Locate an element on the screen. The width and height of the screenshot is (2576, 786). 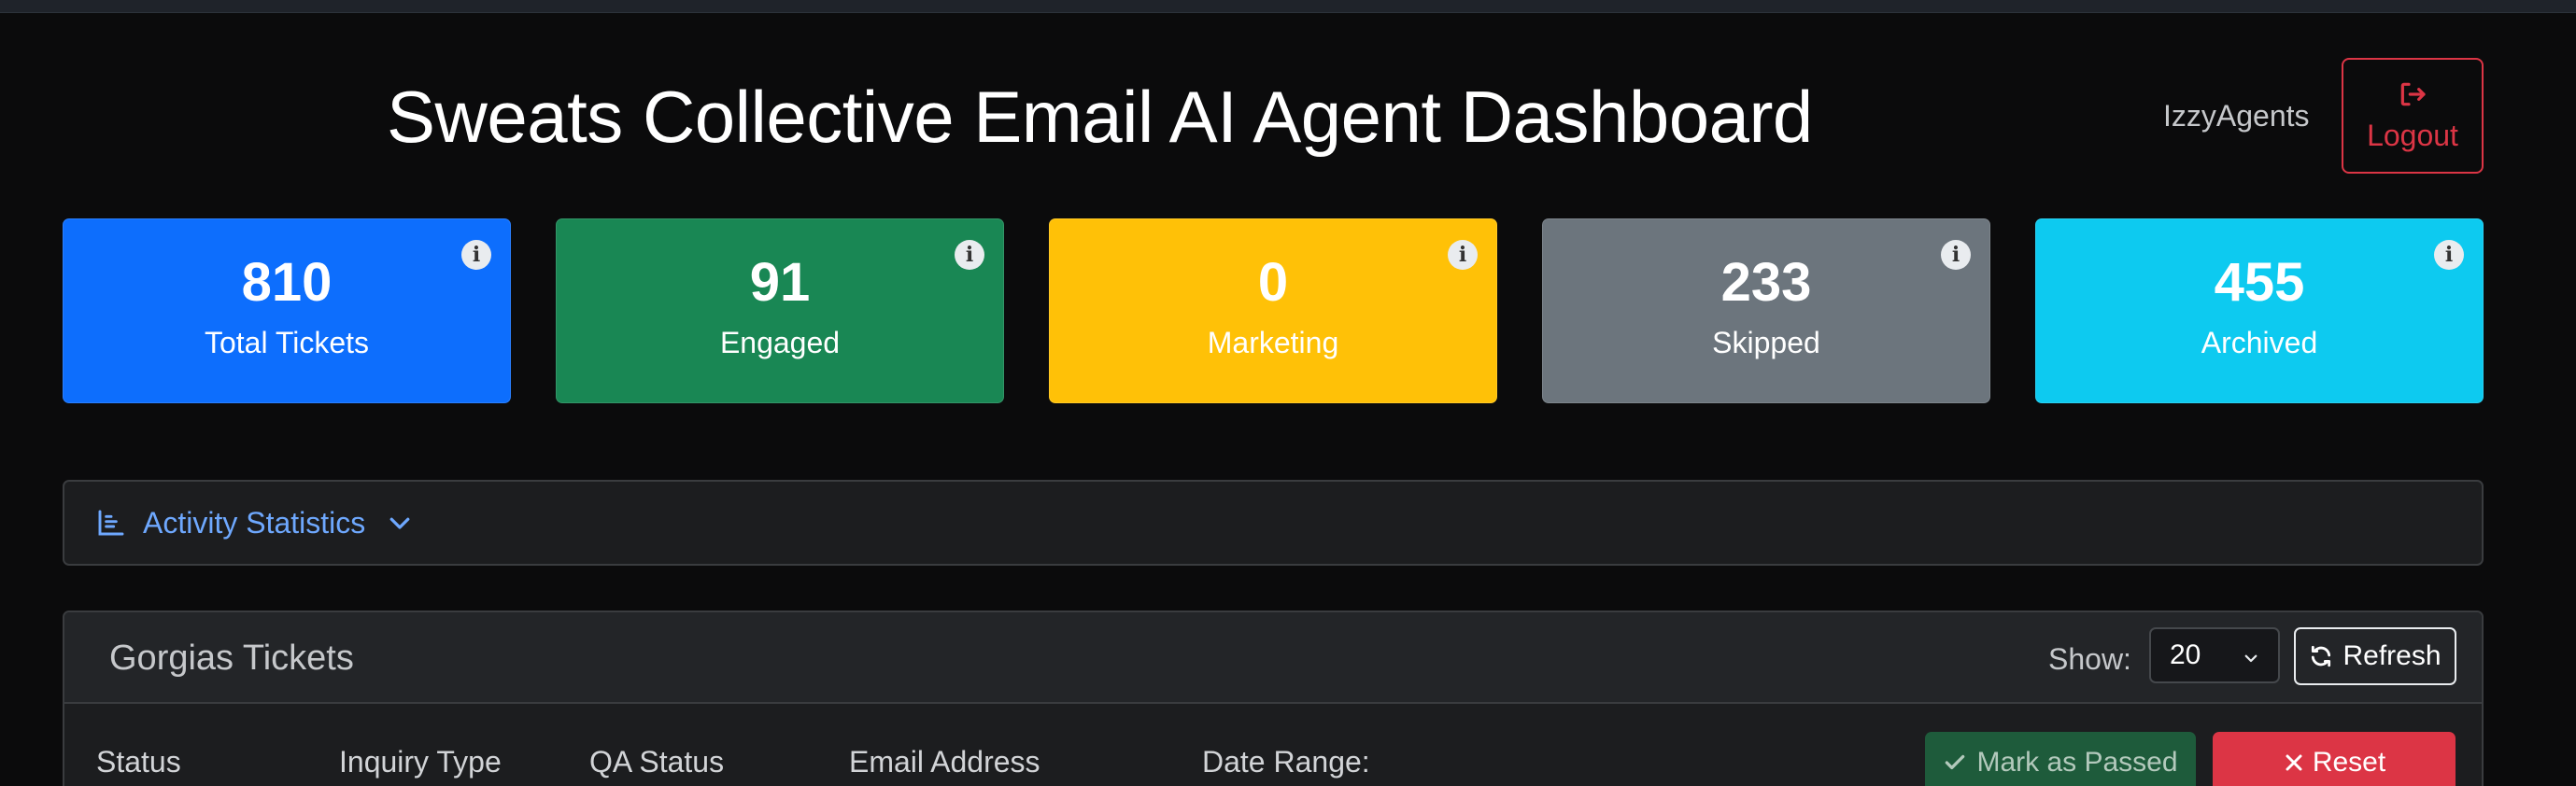
stat-card-engaged: i 91 Engaged is located at coordinates (780, 310).